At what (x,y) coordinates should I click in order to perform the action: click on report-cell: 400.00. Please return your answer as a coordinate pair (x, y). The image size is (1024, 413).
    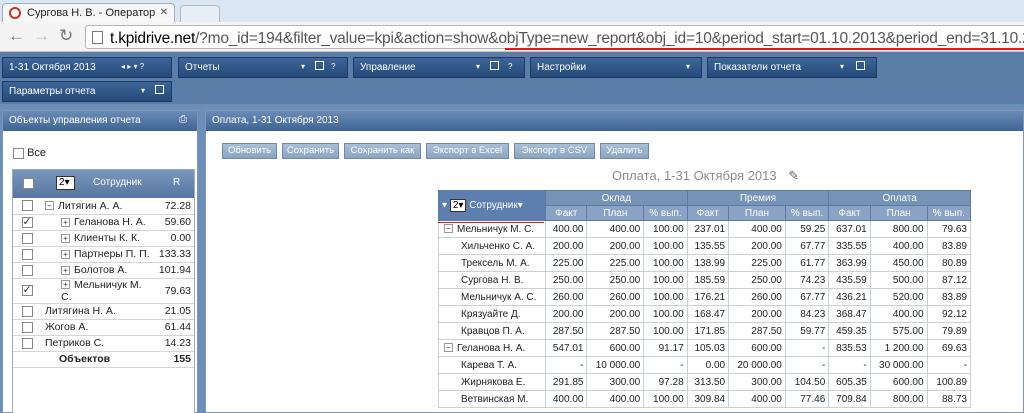
    Looking at the image, I should click on (566, 399).